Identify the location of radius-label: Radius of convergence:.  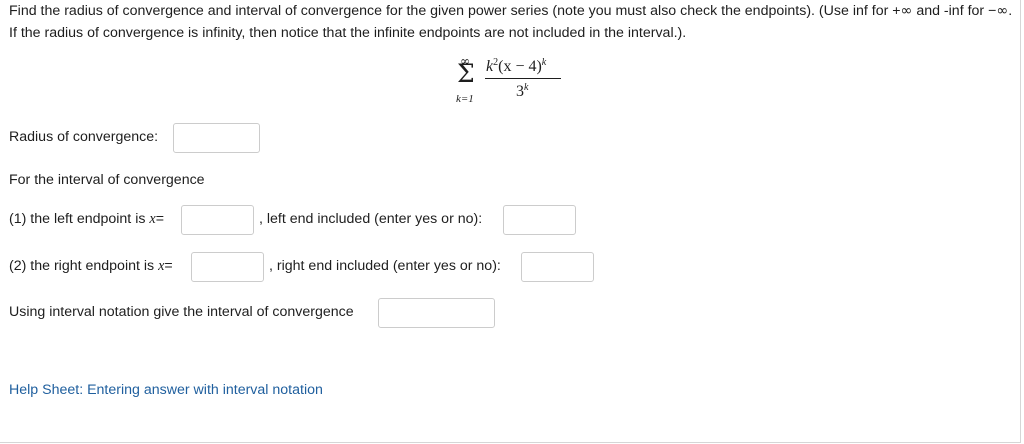
(84, 137).